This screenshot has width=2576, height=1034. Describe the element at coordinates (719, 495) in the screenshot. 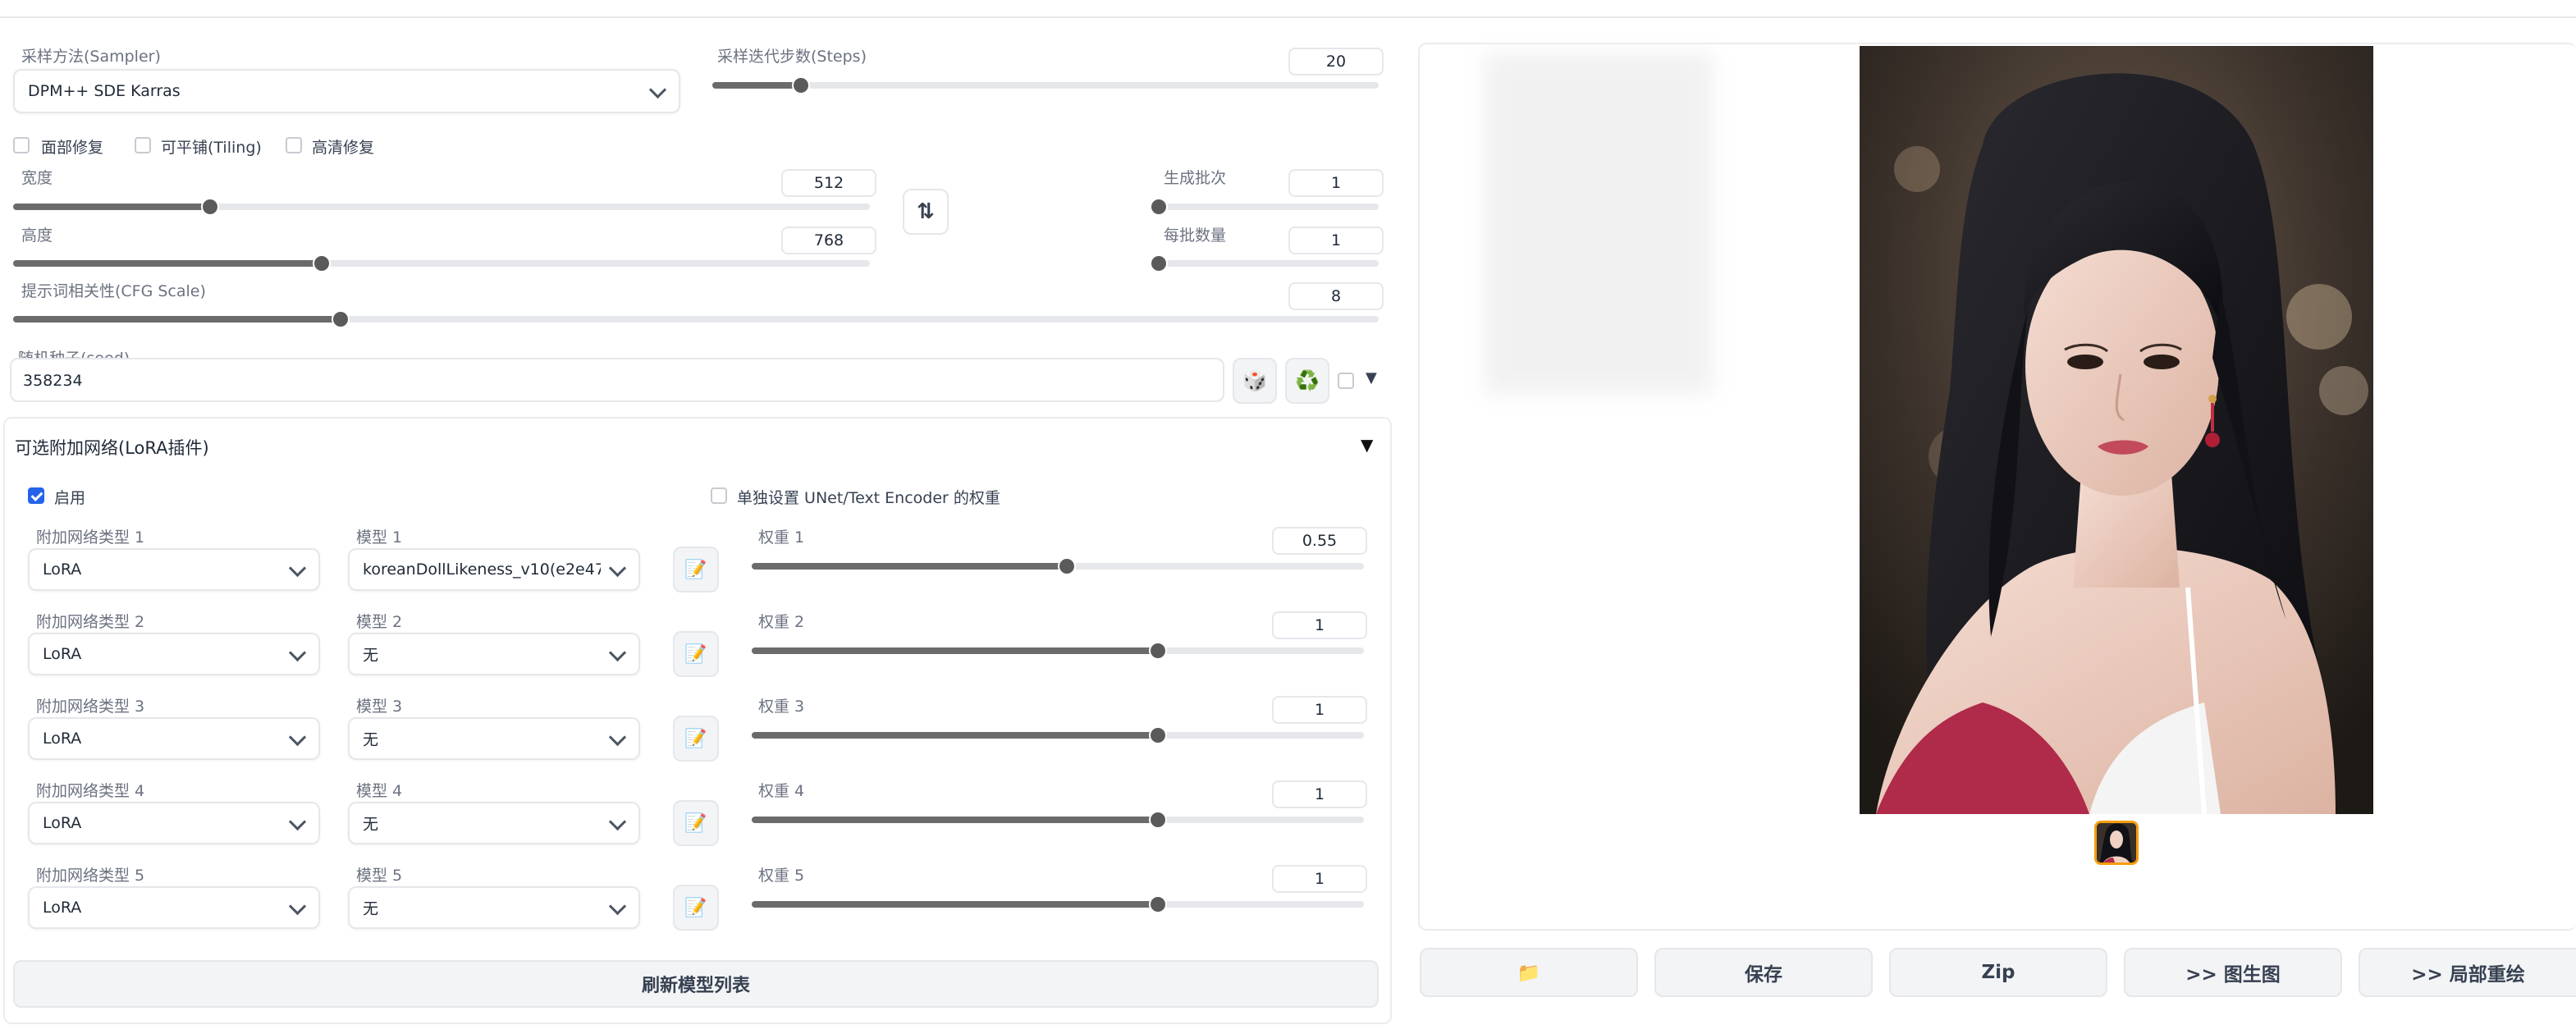

I see `separate-weights-checkbox` at that location.